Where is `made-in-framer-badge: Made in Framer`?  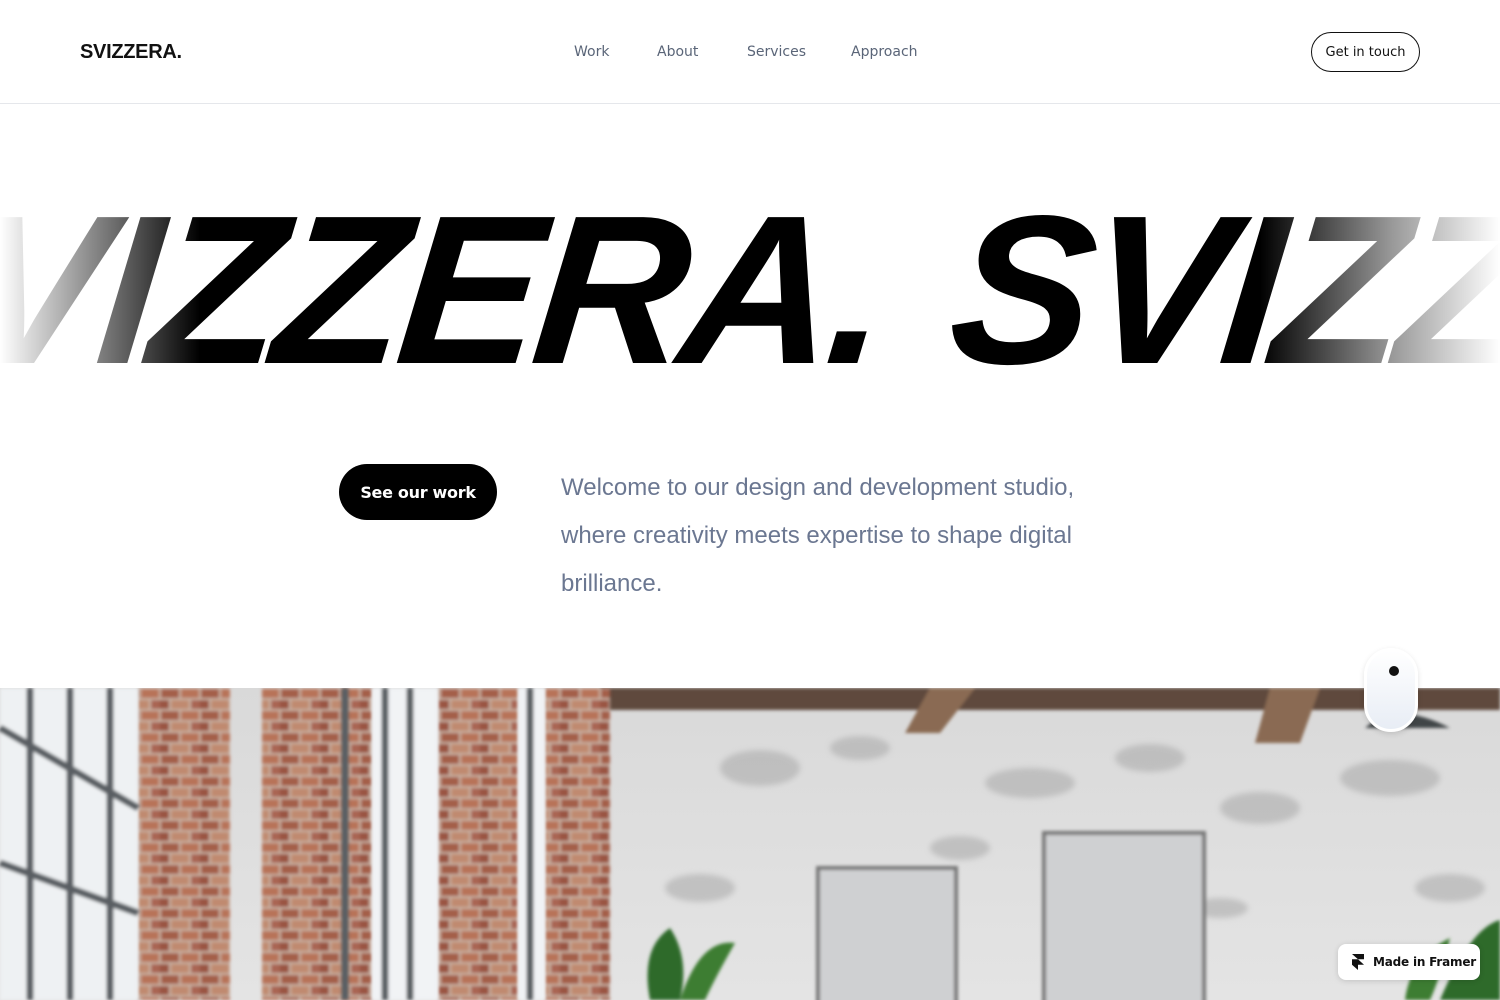 made-in-framer-badge: Made in Framer is located at coordinates (1409, 962).